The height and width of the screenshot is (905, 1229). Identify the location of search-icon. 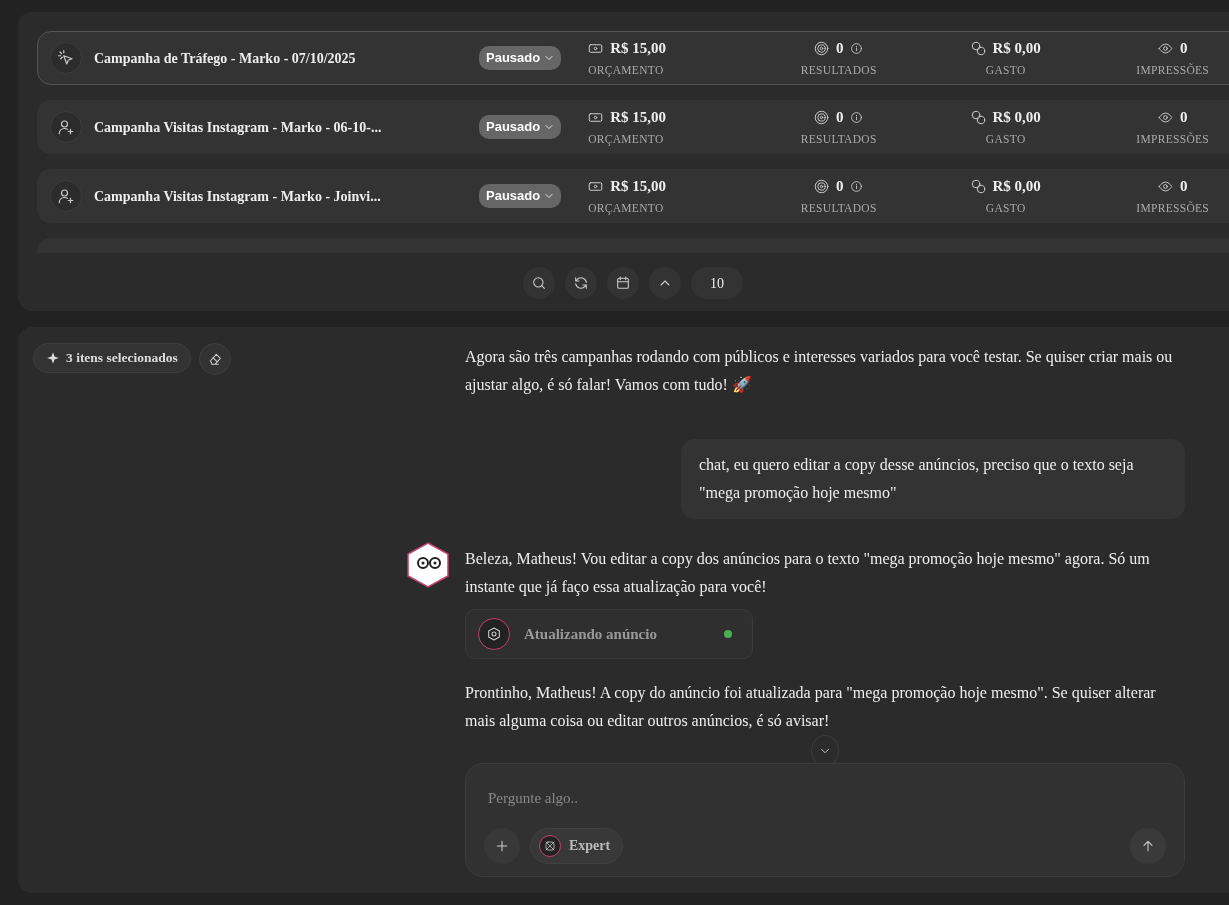
(539, 283).